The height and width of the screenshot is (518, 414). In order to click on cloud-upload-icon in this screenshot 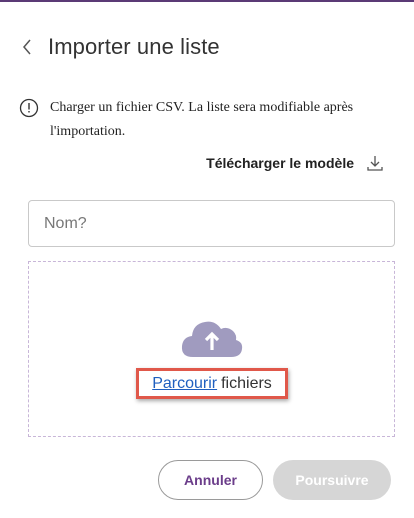, I will do `click(212, 338)`.